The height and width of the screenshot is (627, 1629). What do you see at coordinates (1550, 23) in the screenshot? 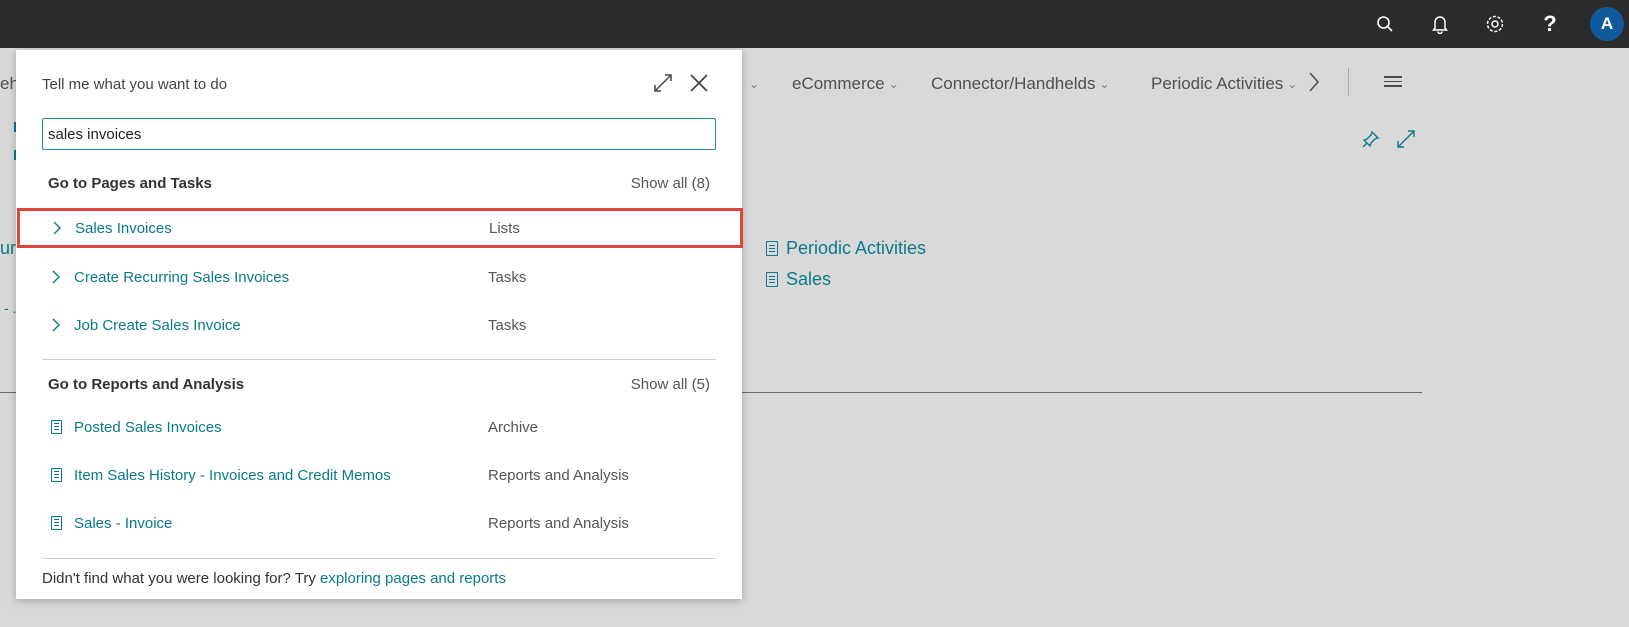
I see `help-icon: ?` at bounding box center [1550, 23].